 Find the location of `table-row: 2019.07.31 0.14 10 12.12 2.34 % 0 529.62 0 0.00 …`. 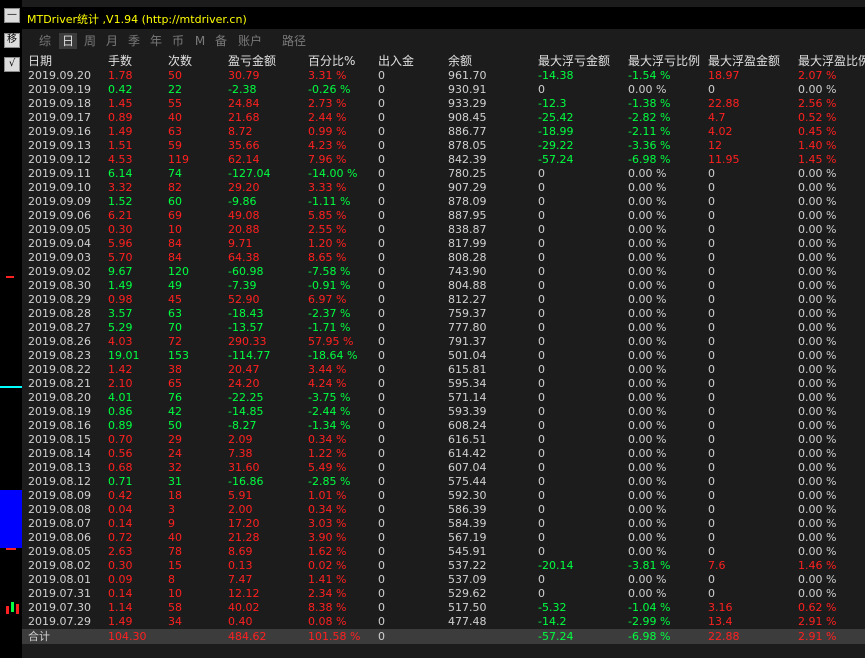

table-row: 2019.07.31 0.14 10 12.12 2.34 % 0 529.62 0 0.00 … is located at coordinates (443, 594).